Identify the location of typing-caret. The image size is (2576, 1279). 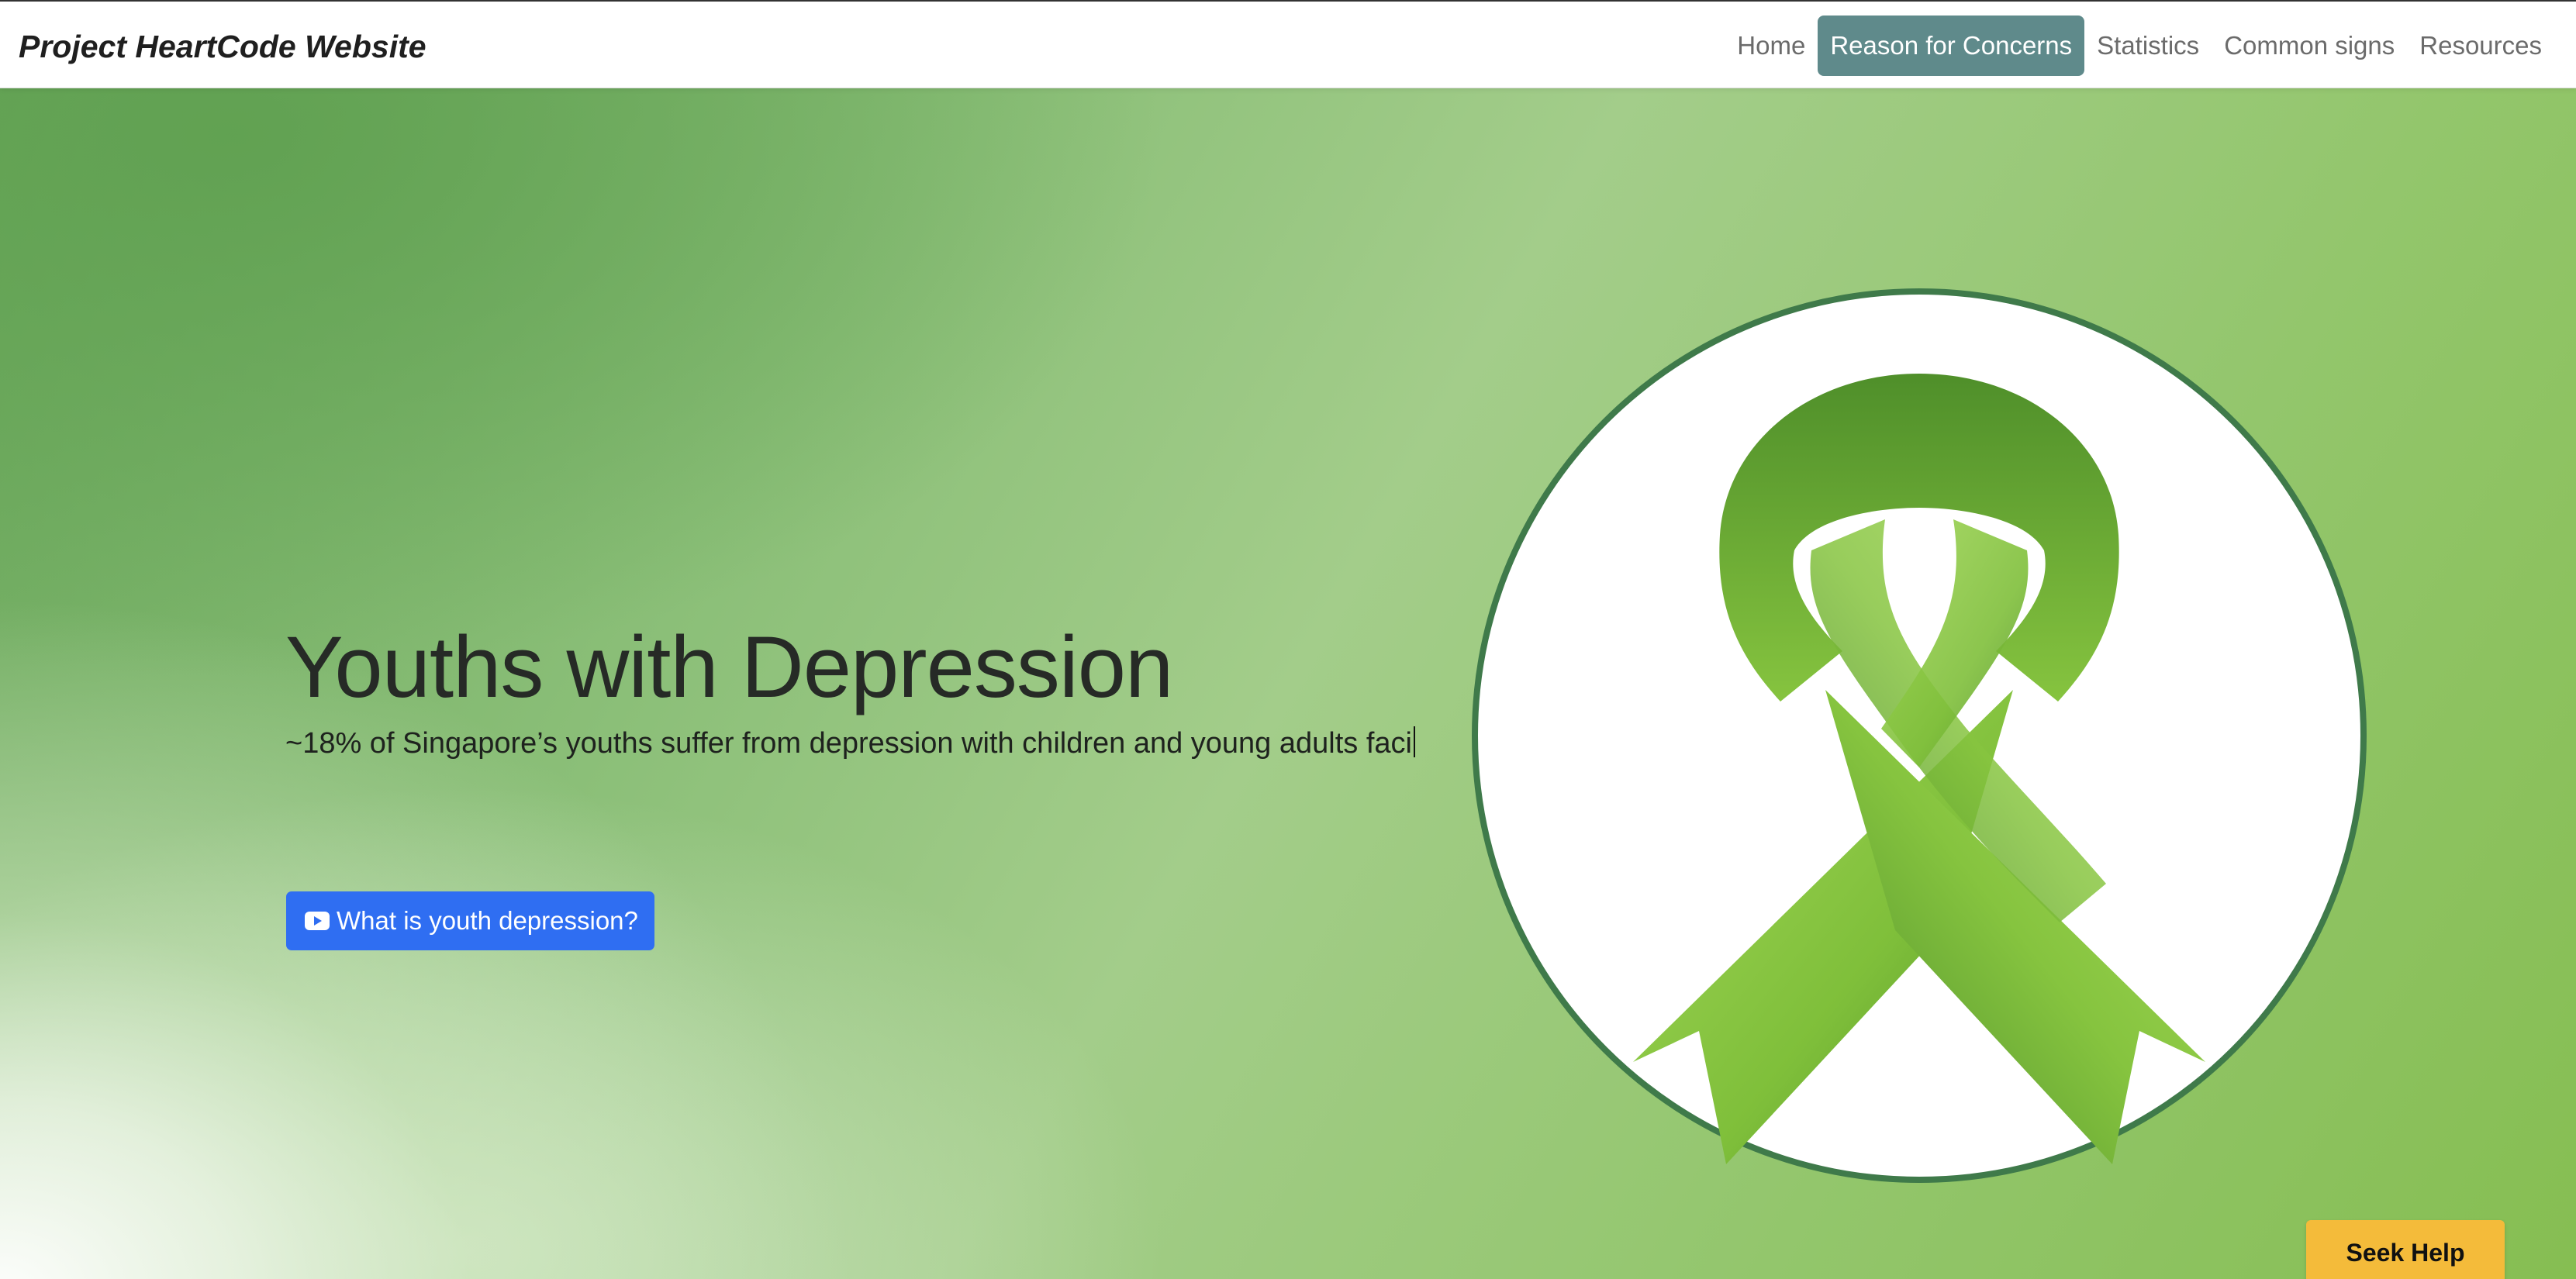
(1414, 741).